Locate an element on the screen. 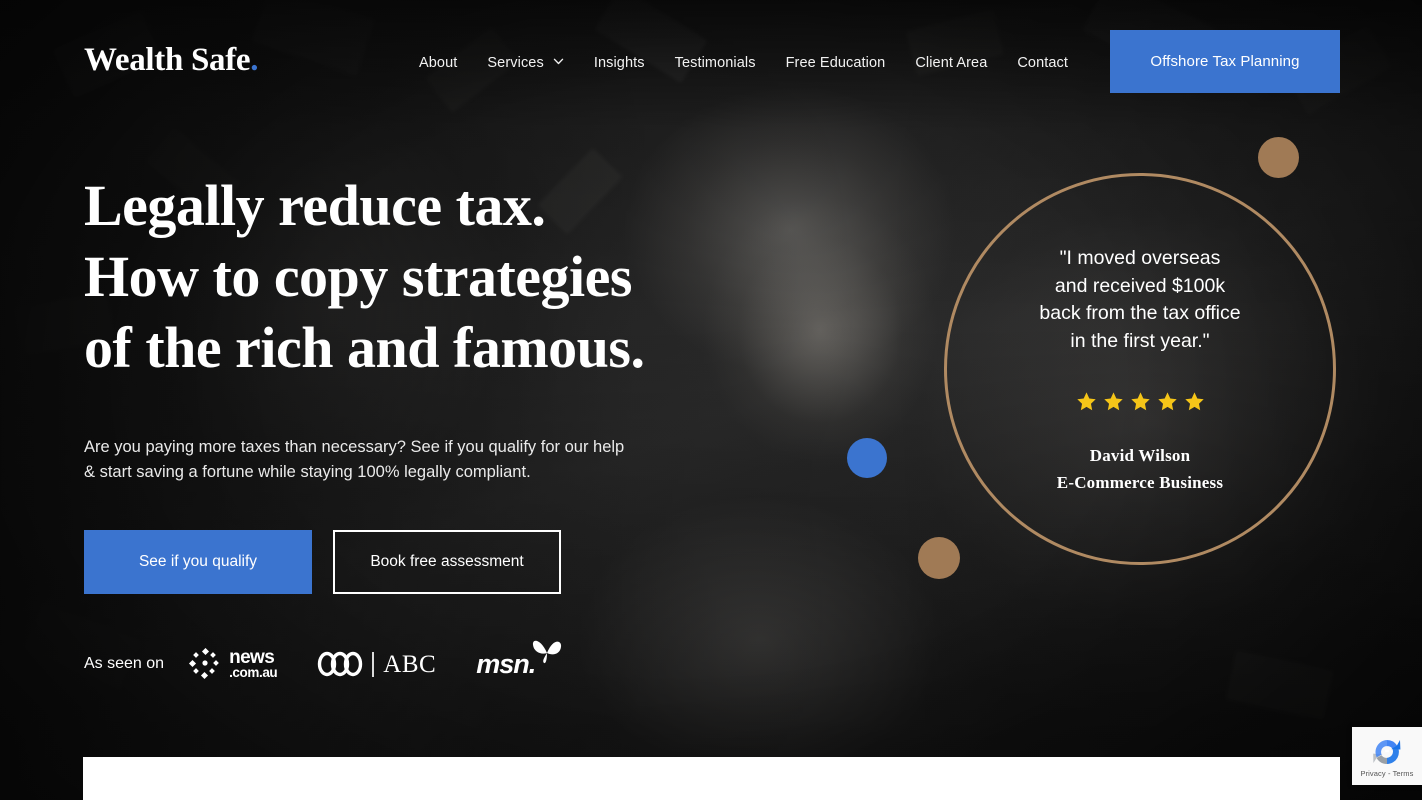  nav-item-about: About is located at coordinates (438, 63).